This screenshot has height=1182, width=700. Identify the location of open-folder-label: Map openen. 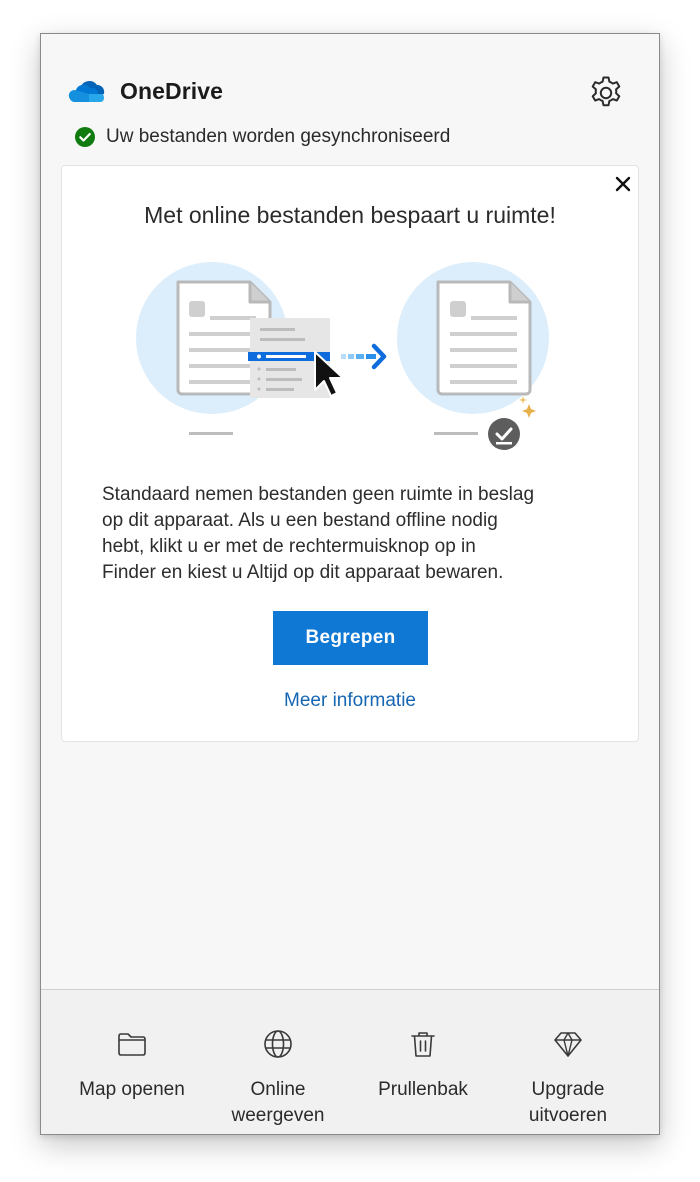
(132, 1089).